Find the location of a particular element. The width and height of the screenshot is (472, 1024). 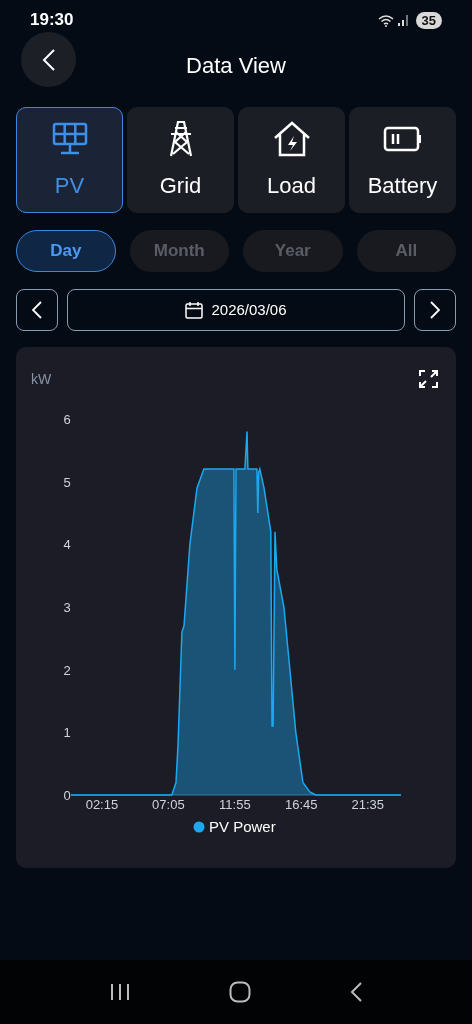

period-tab: All is located at coordinates (406, 251).